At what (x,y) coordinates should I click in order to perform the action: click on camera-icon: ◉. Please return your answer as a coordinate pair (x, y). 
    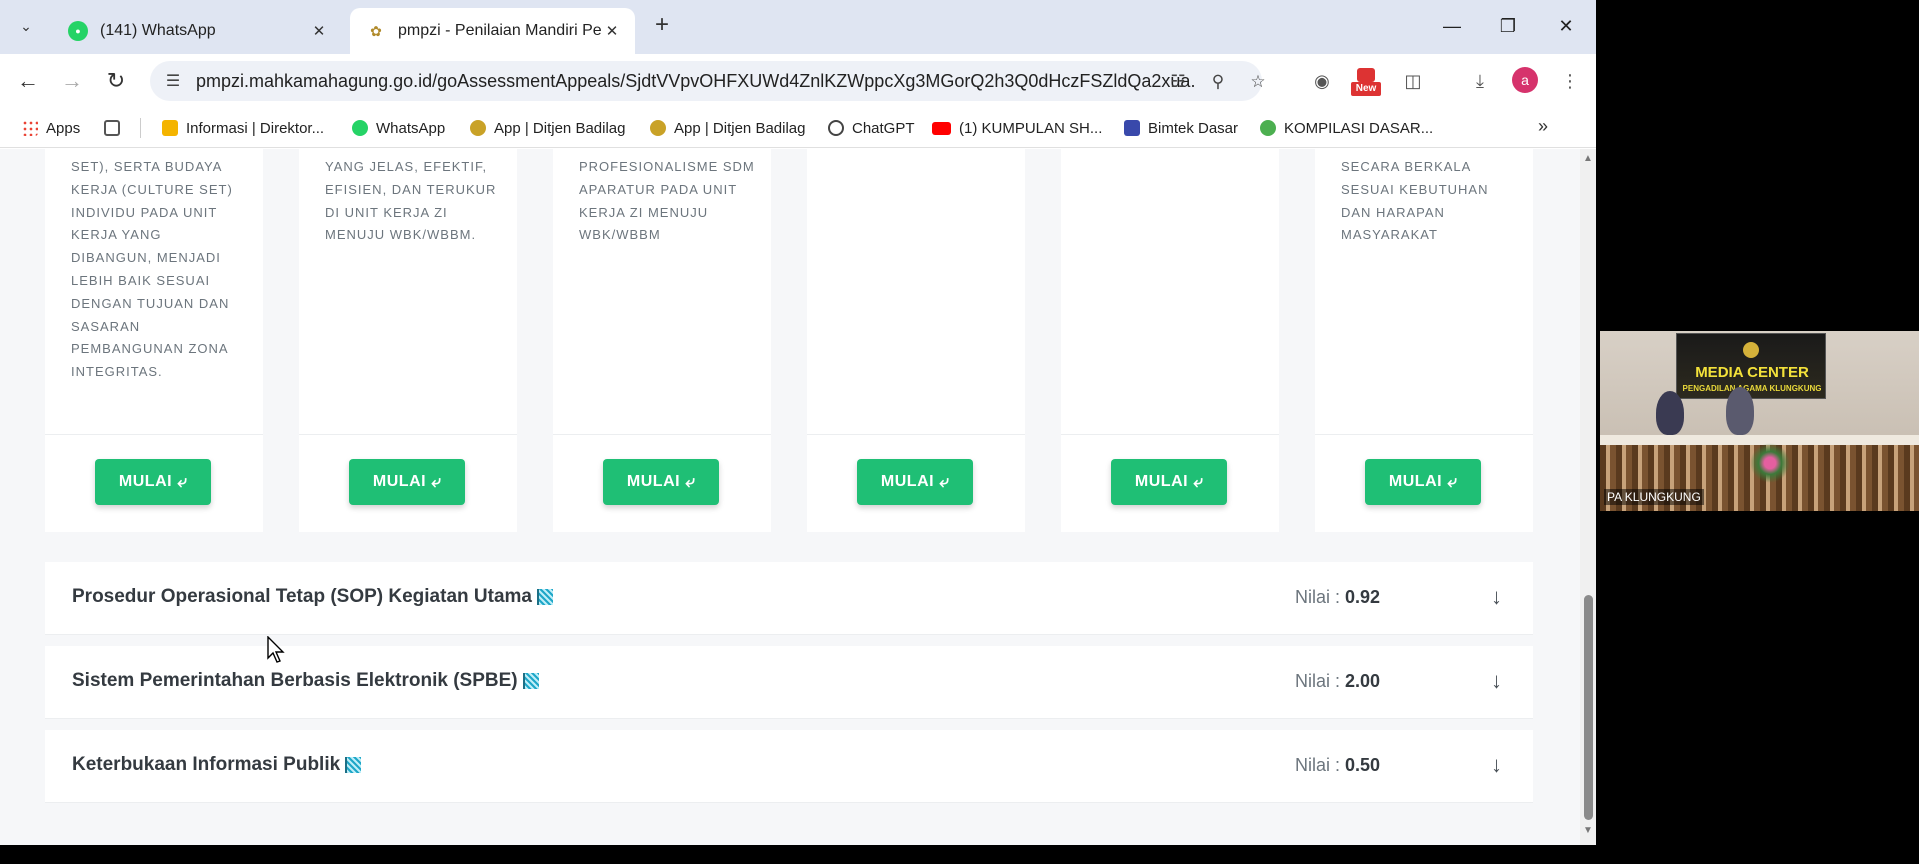
    Looking at the image, I should click on (1322, 81).